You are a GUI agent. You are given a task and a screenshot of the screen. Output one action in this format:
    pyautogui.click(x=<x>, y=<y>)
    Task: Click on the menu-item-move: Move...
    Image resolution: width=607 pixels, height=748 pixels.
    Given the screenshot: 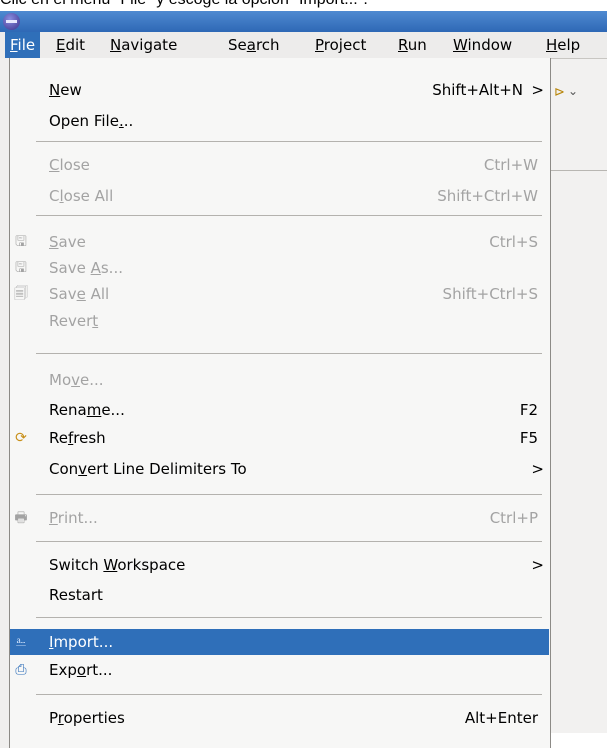 What is the action you would take?
    pyautogui.click(x=279, y=380)
    